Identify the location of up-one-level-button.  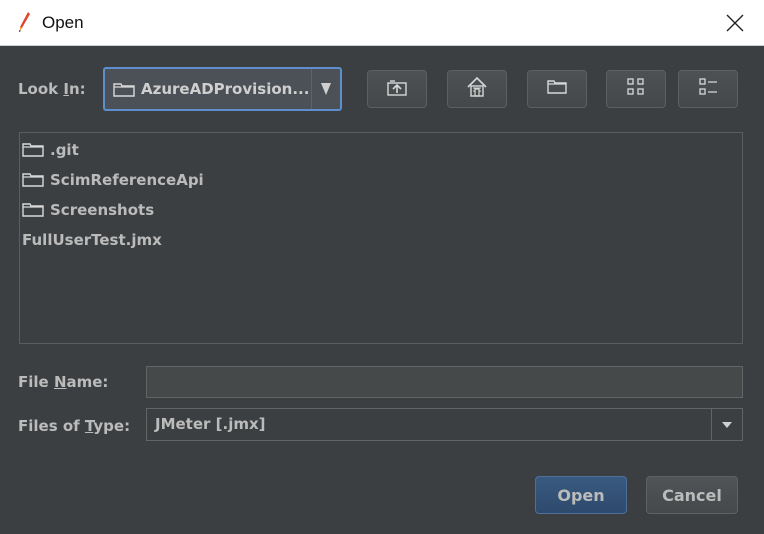
(397, 89).